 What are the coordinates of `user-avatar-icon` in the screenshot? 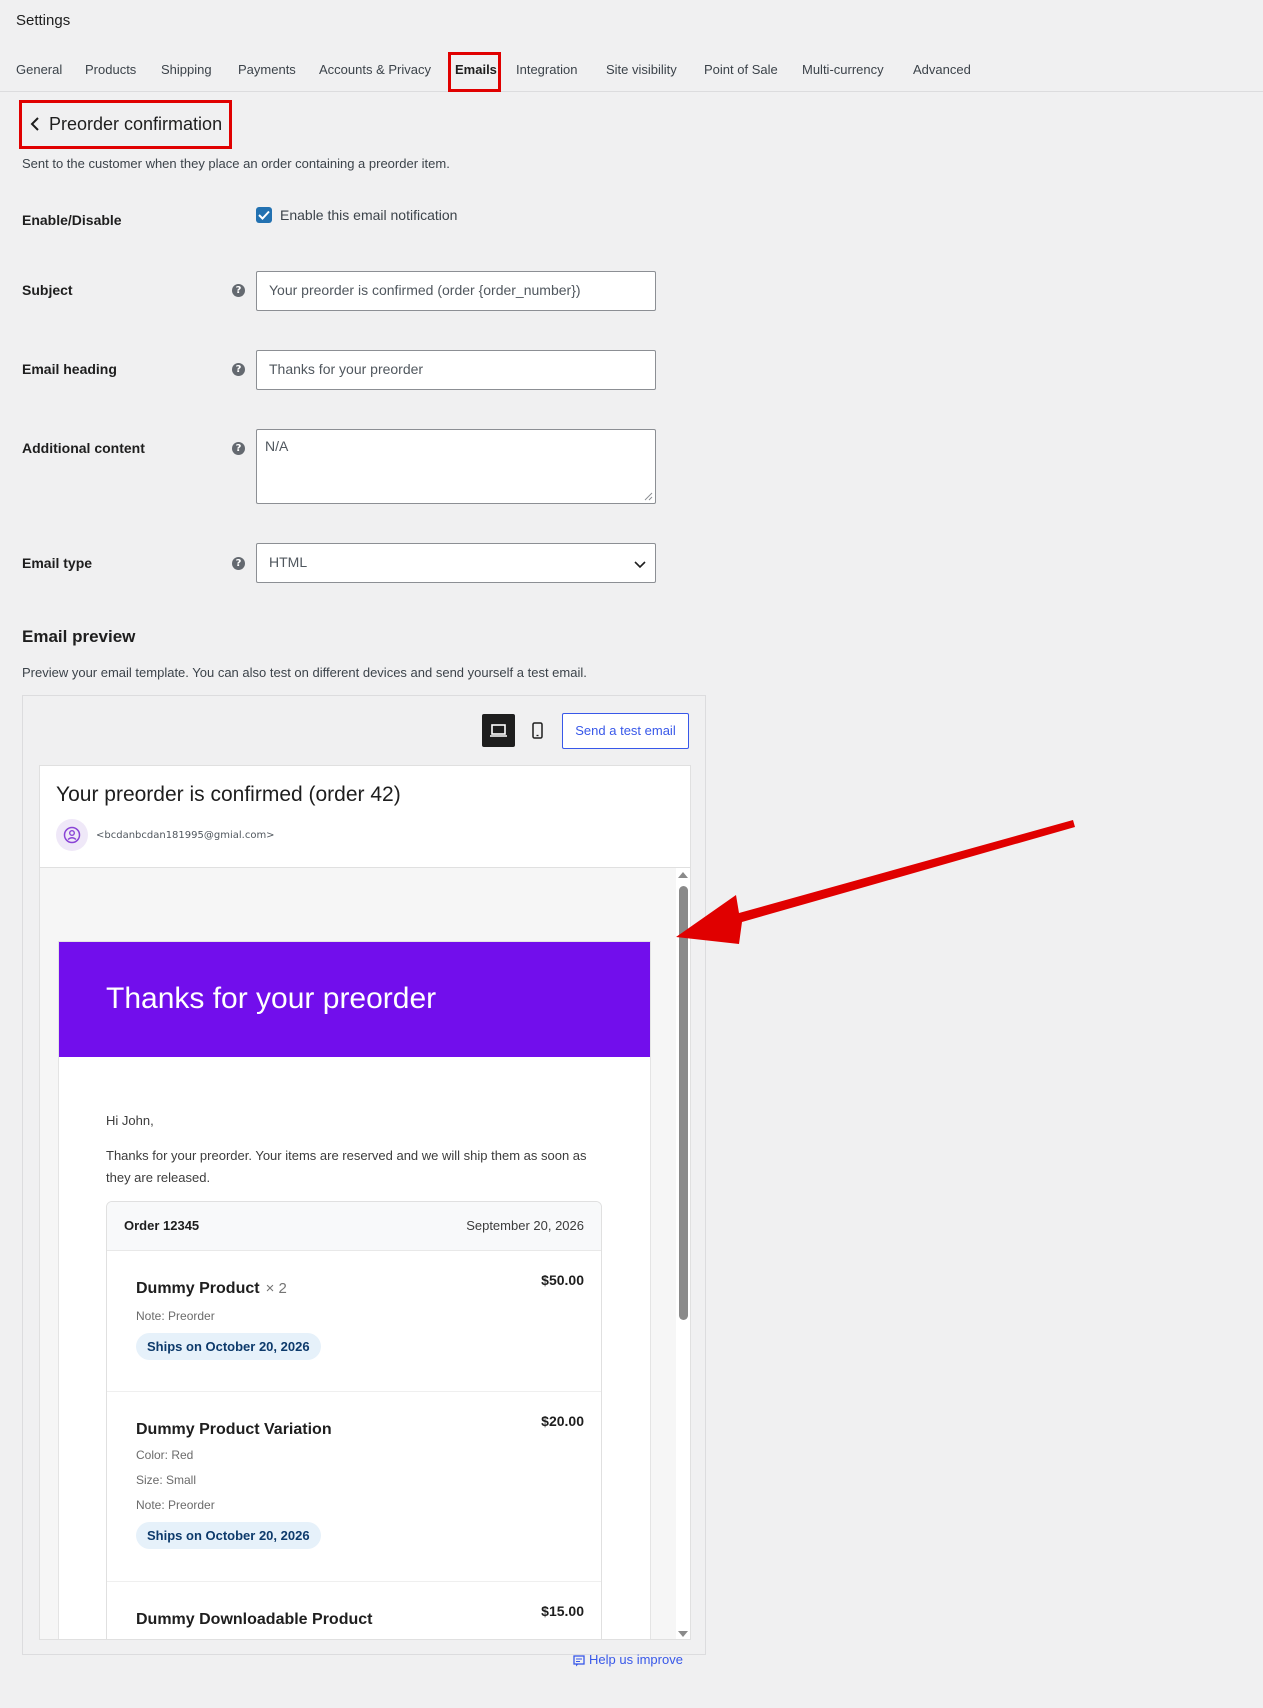 It's located at (72, 835).